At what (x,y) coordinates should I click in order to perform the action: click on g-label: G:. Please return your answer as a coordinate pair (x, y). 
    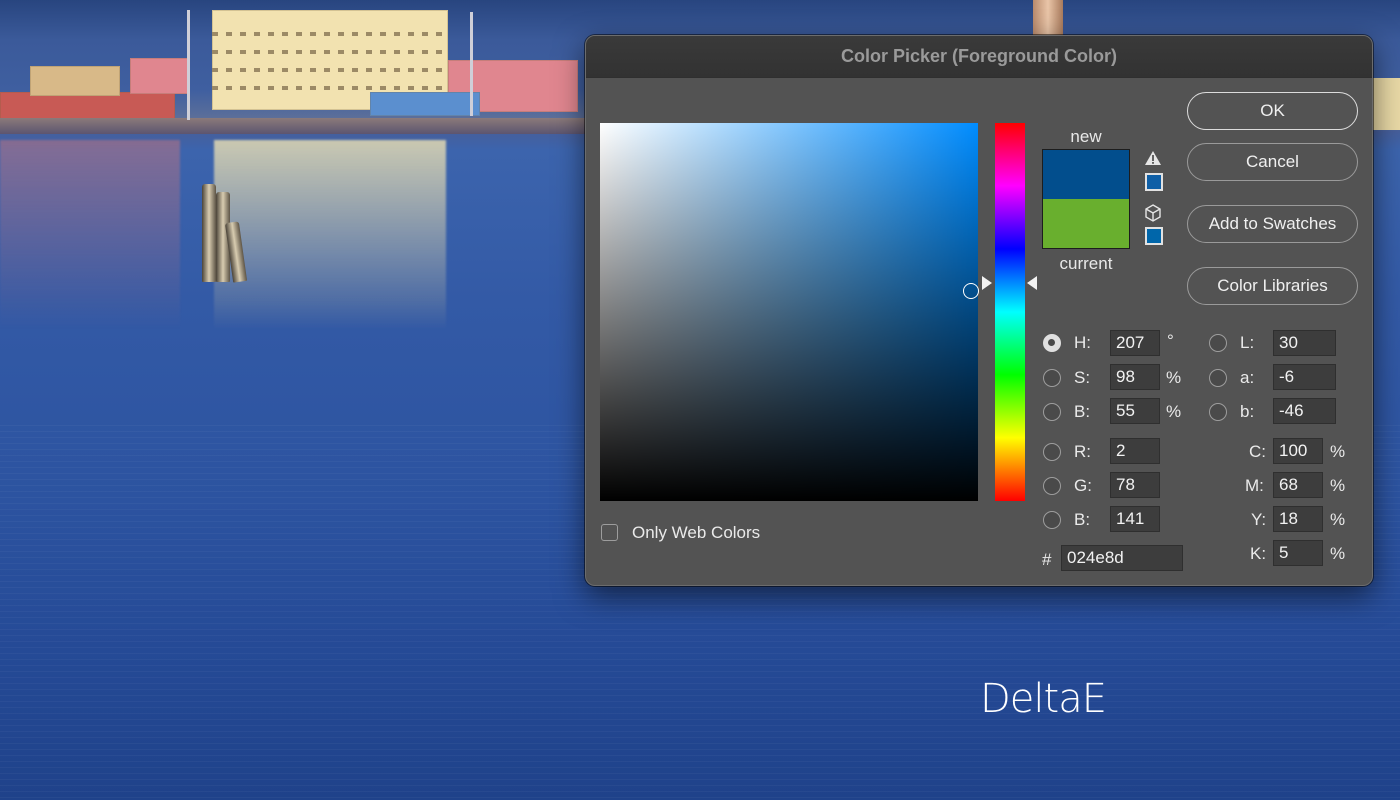
    Looking at the image, I should click on (1083, 485).